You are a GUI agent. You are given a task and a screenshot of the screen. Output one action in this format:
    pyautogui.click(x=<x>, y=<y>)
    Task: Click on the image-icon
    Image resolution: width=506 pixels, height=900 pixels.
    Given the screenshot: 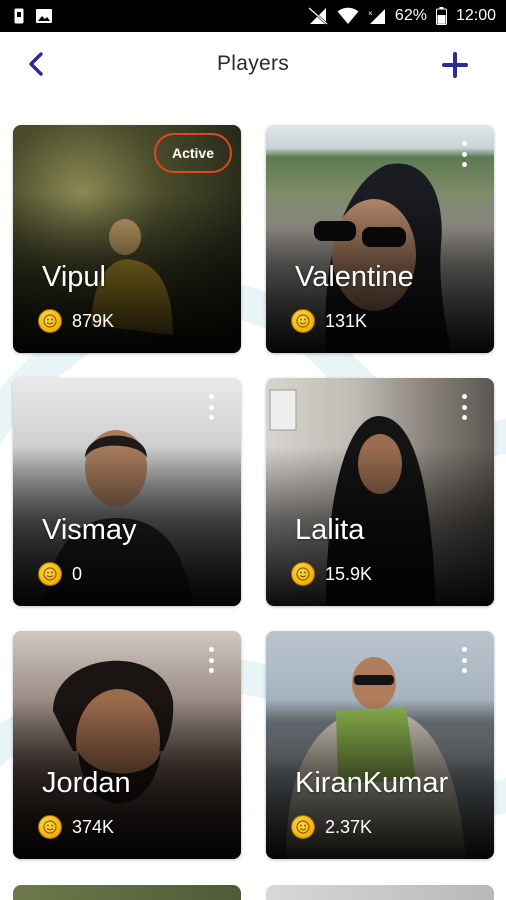 What is the action you would take?
    pyautogui.click(x=44, y=16)
    